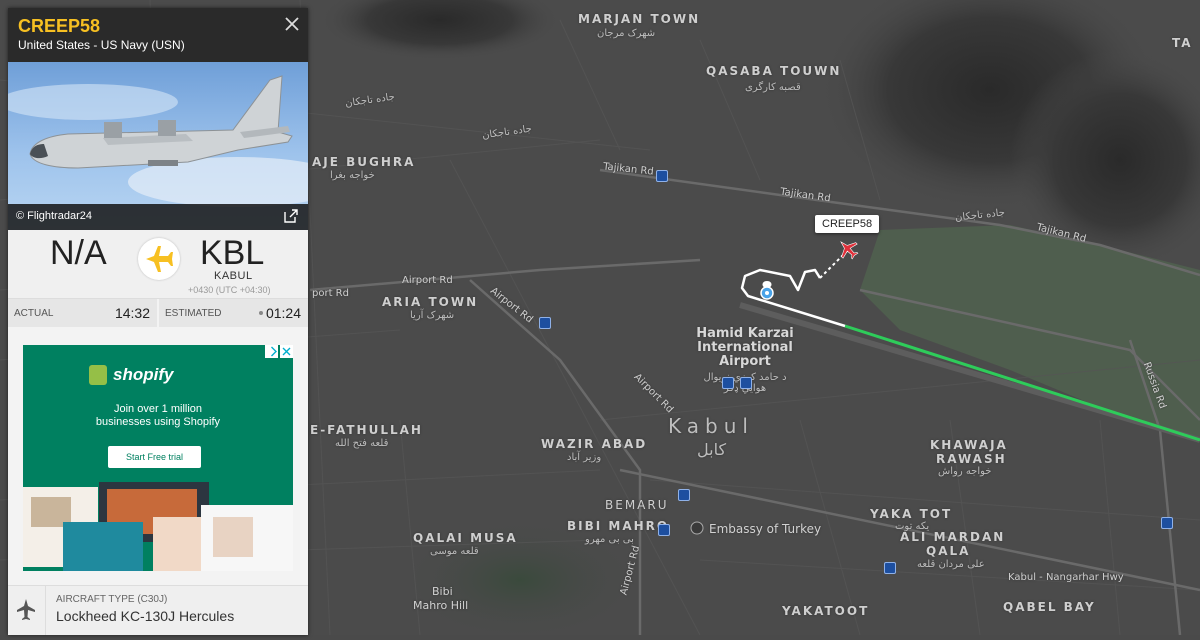  I want to click on callsign-title: CREEP58, so click(59, 26).